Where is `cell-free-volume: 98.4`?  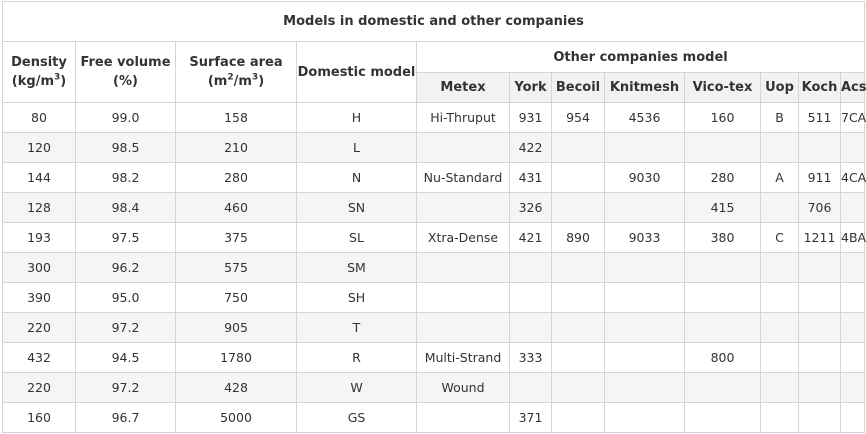
cell-free-volume: 98.4 is located at coordinates (125, 207).